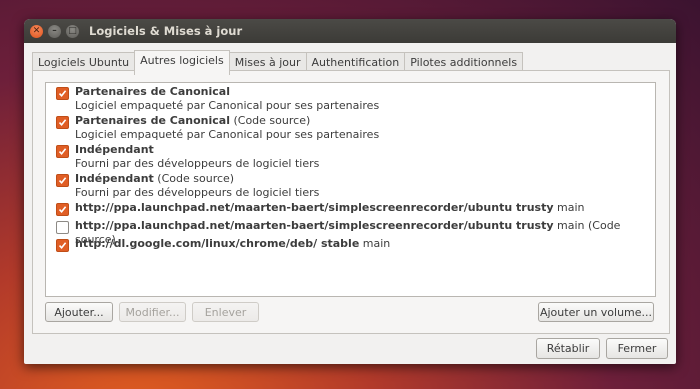  Describe the element at coordinates (637, 348) in the screenshot. I see `close-button: Fermer` at that location.